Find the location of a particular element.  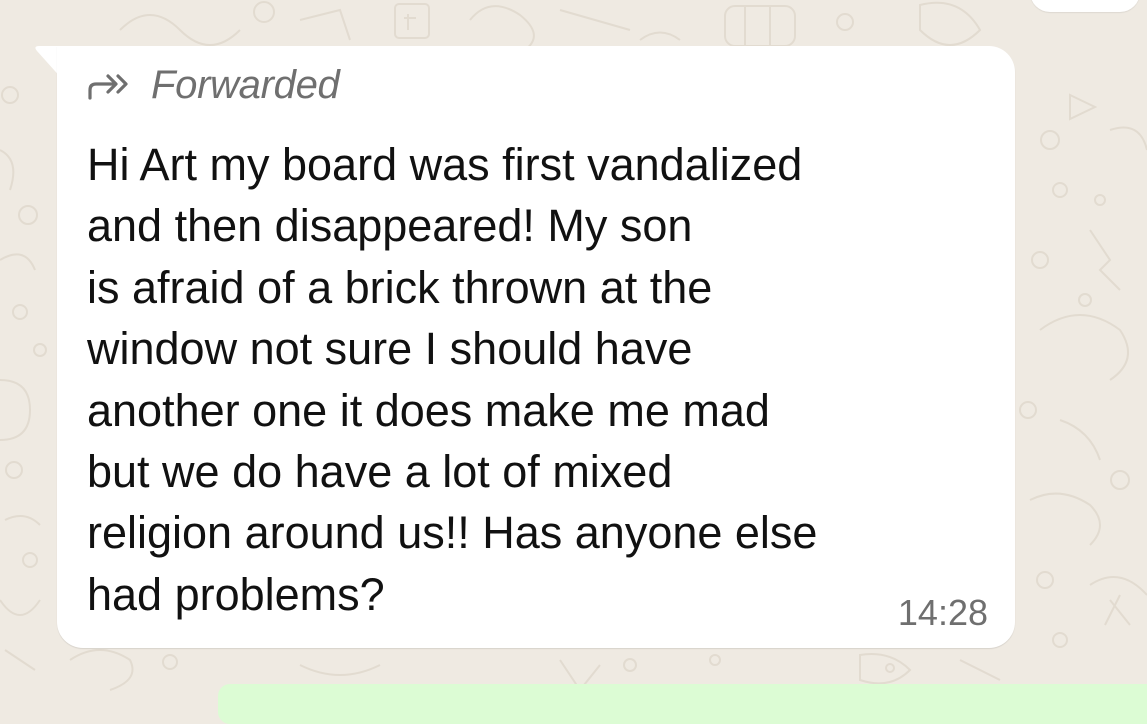

message-timestamp: 14:28 is located at coordinates (942, 612).